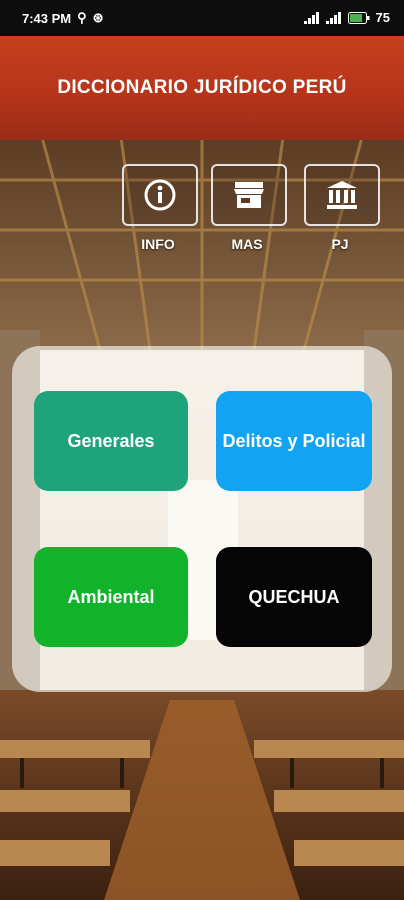  Describe the element at coordinates (358, 17) in the screenshot. I see `battery-icon` at that location.